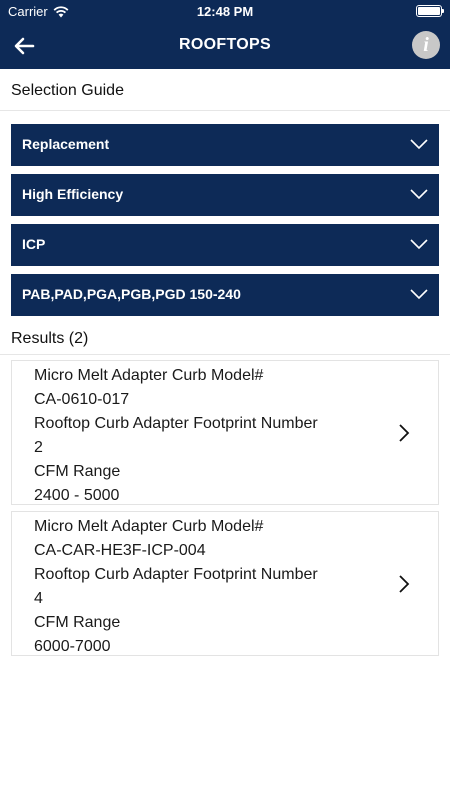 The width and height of the screenshot is (450, 800). What do you see at coordinates (38, 447) in the screenshot?
I see `footprint-value: 2` at bounding box center [38, 447].